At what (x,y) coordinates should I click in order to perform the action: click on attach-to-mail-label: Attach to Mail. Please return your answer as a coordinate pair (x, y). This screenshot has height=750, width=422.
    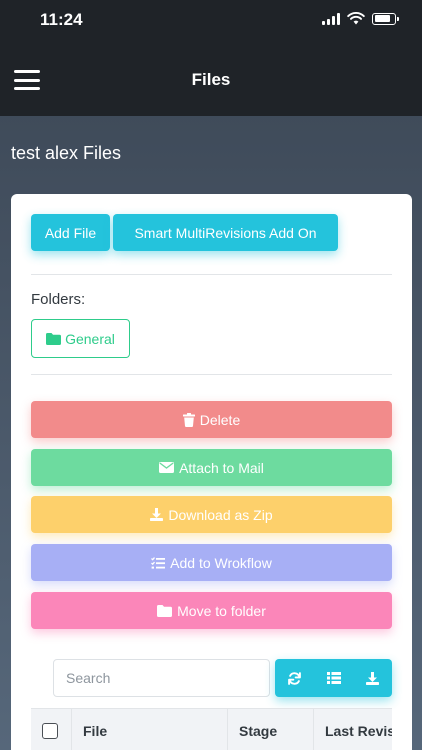
    Looking at the image, I should click on (221, 467).